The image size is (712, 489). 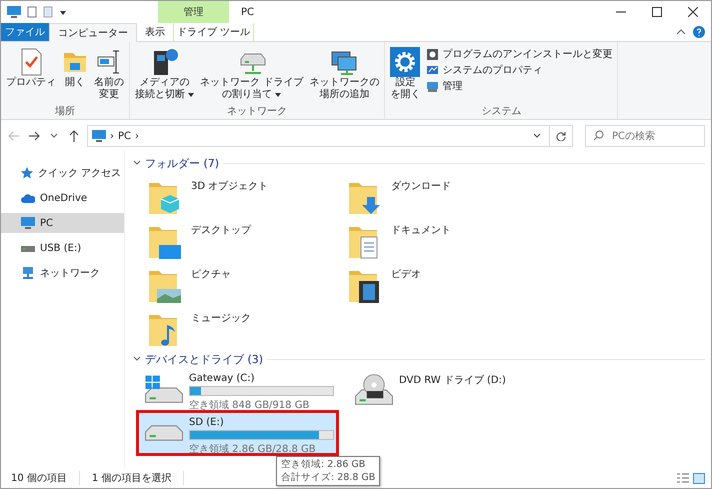 I want to click on folder-name: ミュージック, so click(x=221, y=317).